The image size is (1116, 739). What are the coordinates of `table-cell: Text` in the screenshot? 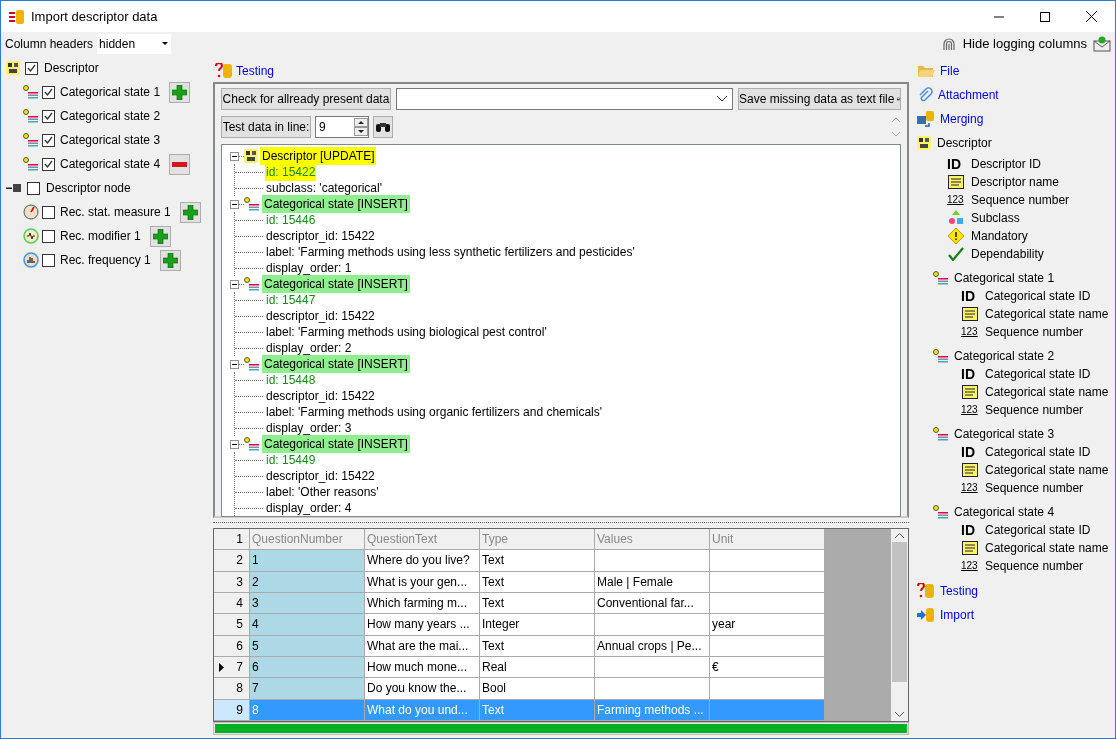 It's located at (537, 604).